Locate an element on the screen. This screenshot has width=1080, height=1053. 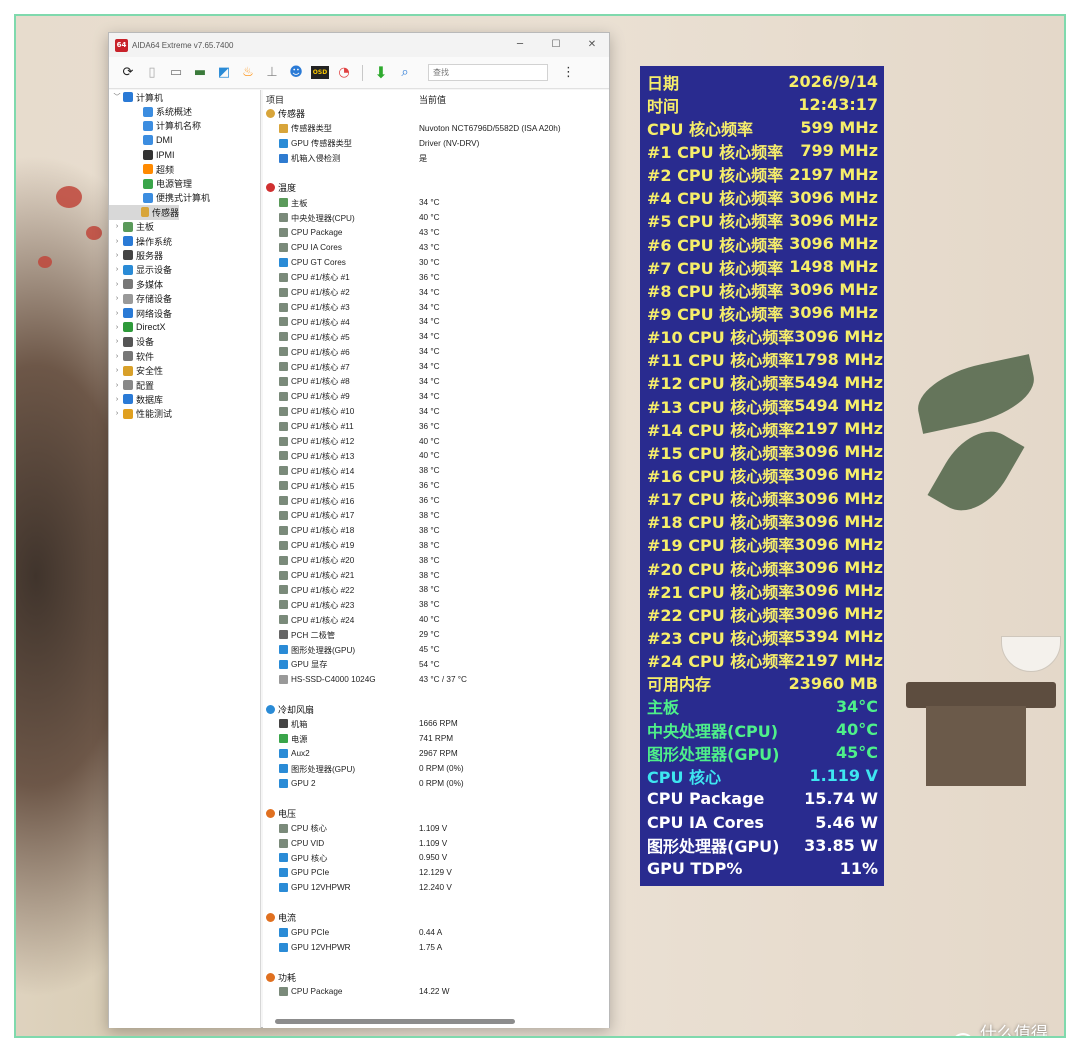
network-icon: ◩ is located at coordinates (224, 73).